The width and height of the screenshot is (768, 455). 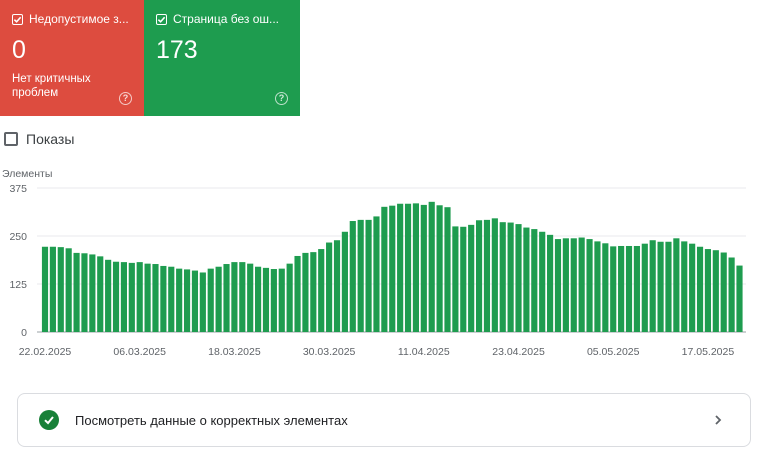 What do you see at coordinates (384, 420) in the screenshot?
I see `view-valid-elements-row: Посмотреть данные о корректных элементах` at bounding box center [384, 420].